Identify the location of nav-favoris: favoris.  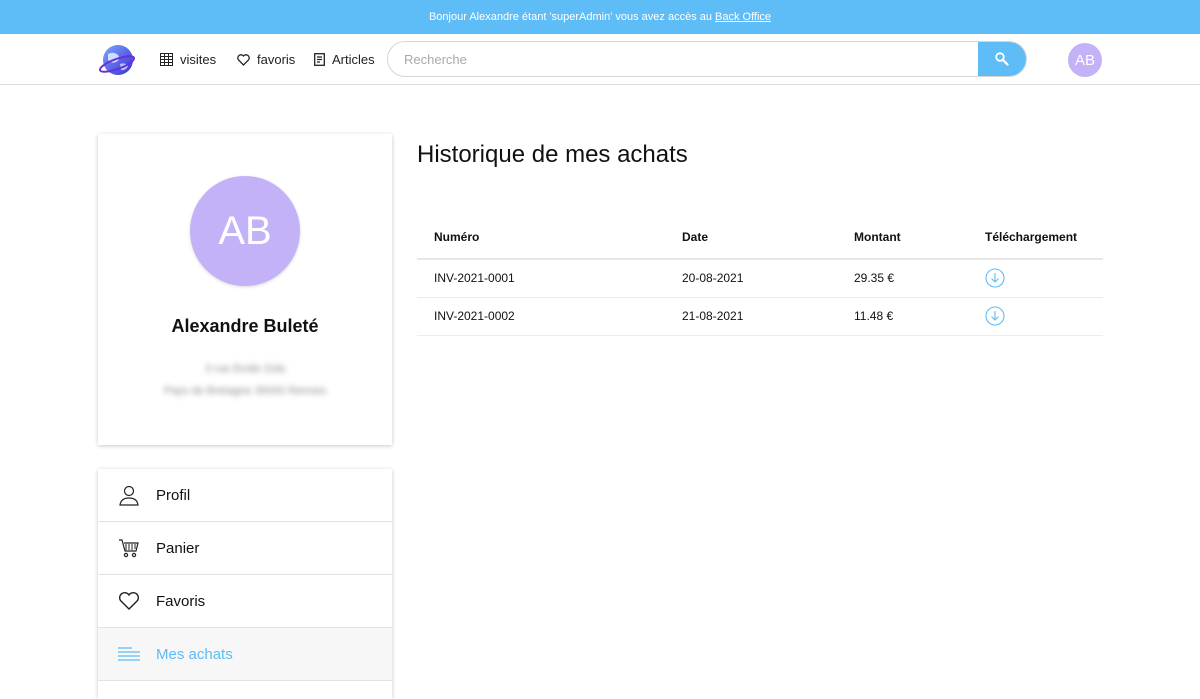
(266, 59).